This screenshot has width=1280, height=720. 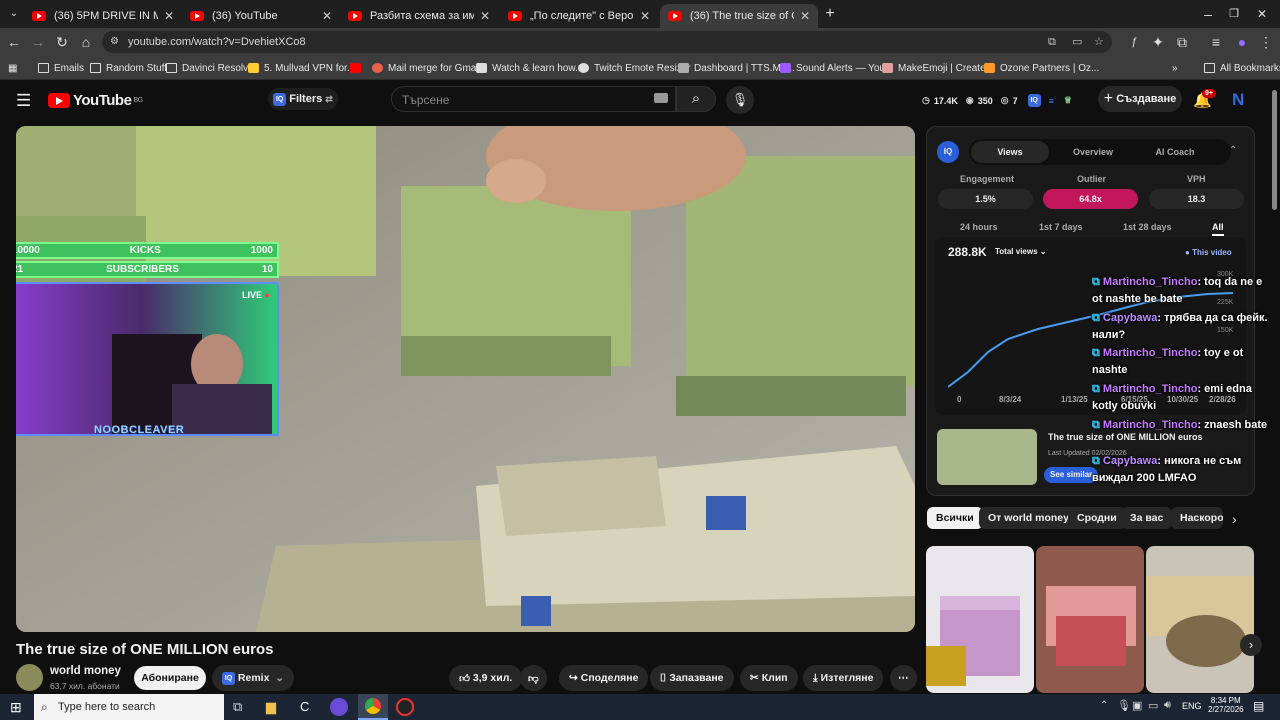 What do you see at coordinates (1137, 705) in the screenshot?
I see `tray-app-icon: ▣` at bounding box center [1137, 705].